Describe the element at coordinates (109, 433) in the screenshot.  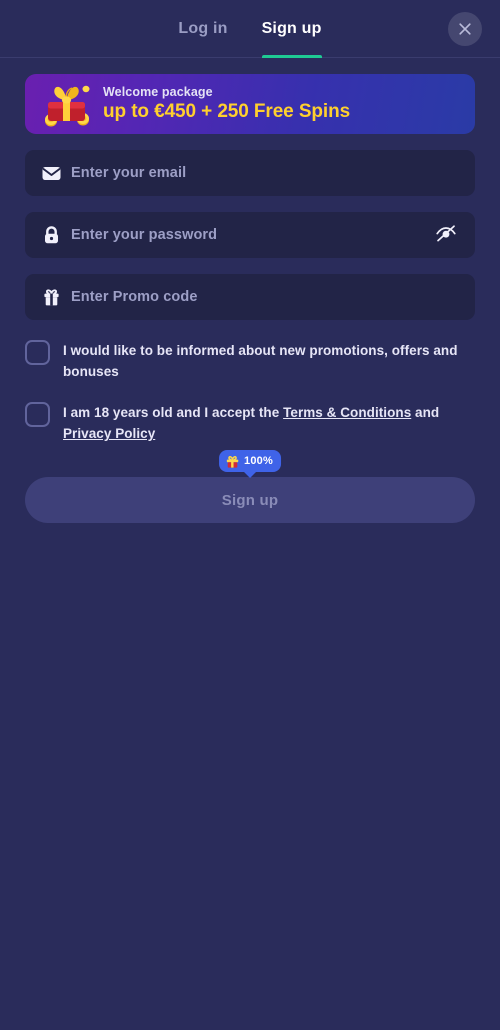
I see `privacy-policy-link: Privacy Policy` at that location.